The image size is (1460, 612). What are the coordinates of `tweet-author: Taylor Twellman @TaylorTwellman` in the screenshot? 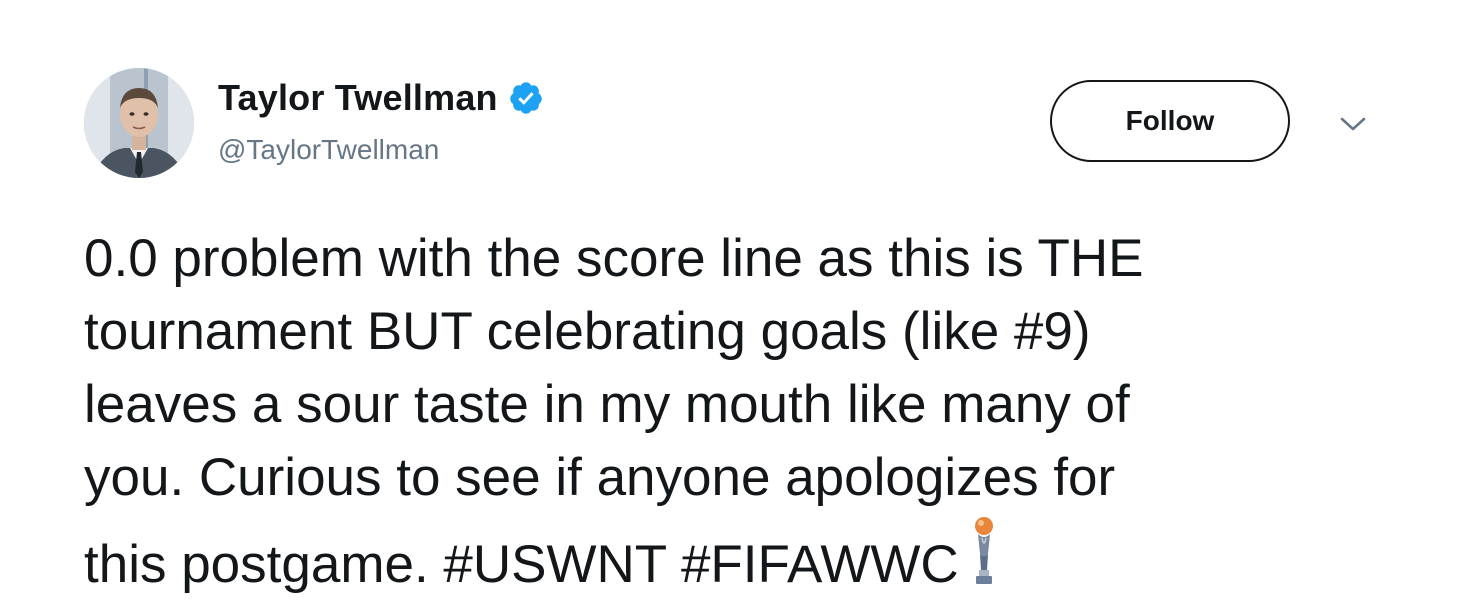 It's located at (381, 121).